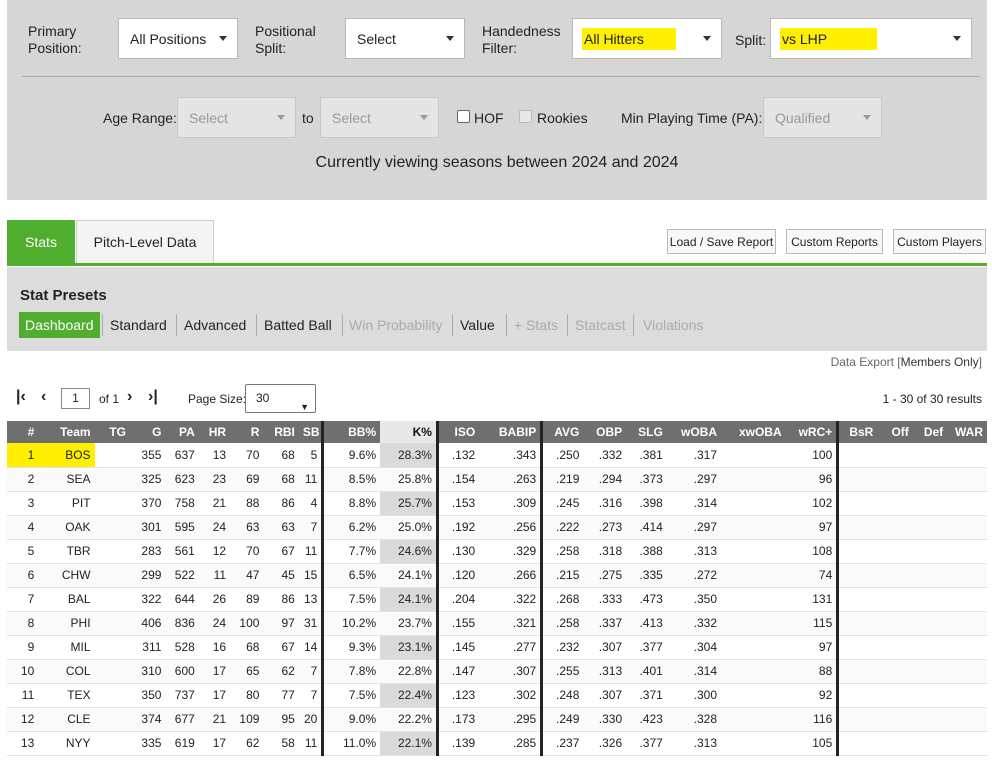  I want to click on page-number-input: 1, so click(75, 398).